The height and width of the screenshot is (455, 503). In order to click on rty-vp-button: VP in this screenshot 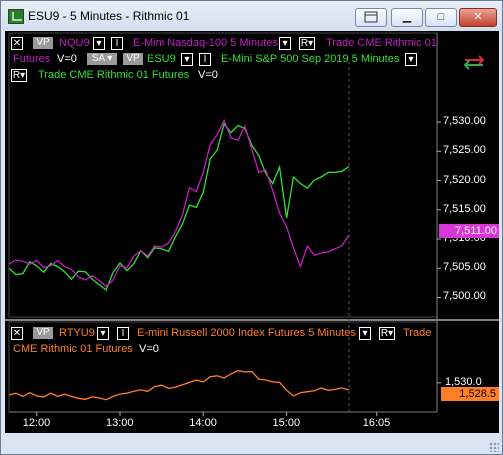, I will do `click(43, 333)`.